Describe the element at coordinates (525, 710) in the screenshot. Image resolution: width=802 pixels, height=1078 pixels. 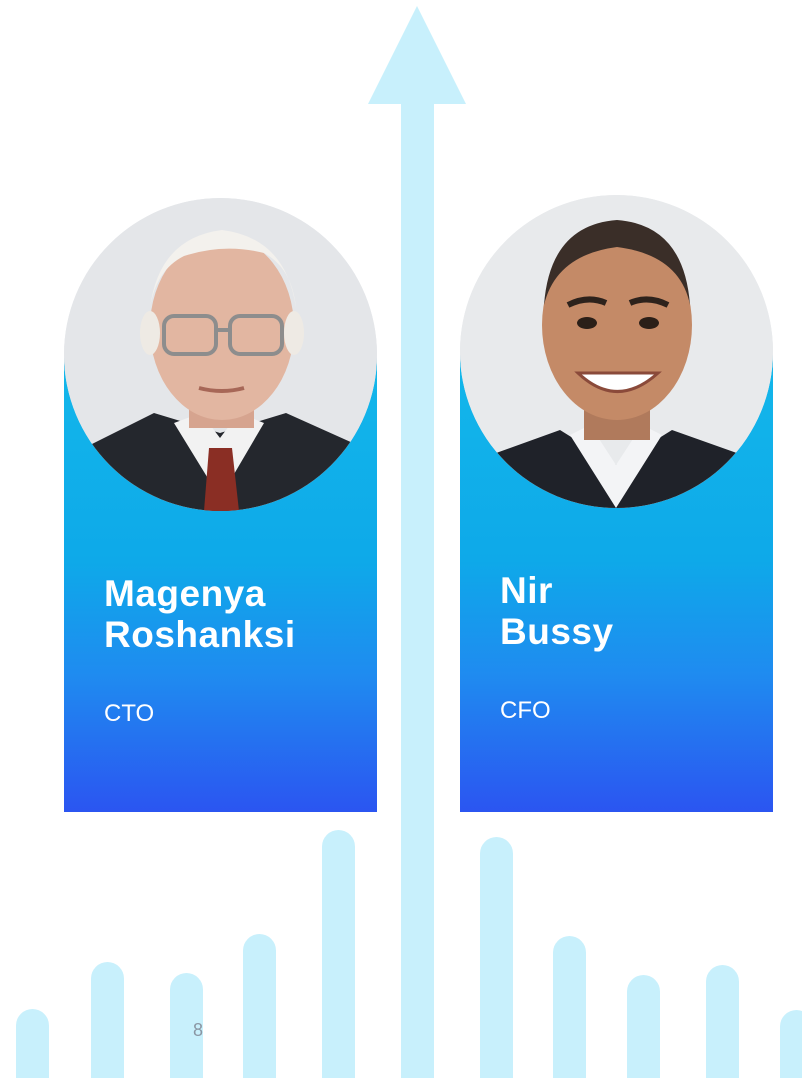
I see `team-member-role: CFO` at that location.